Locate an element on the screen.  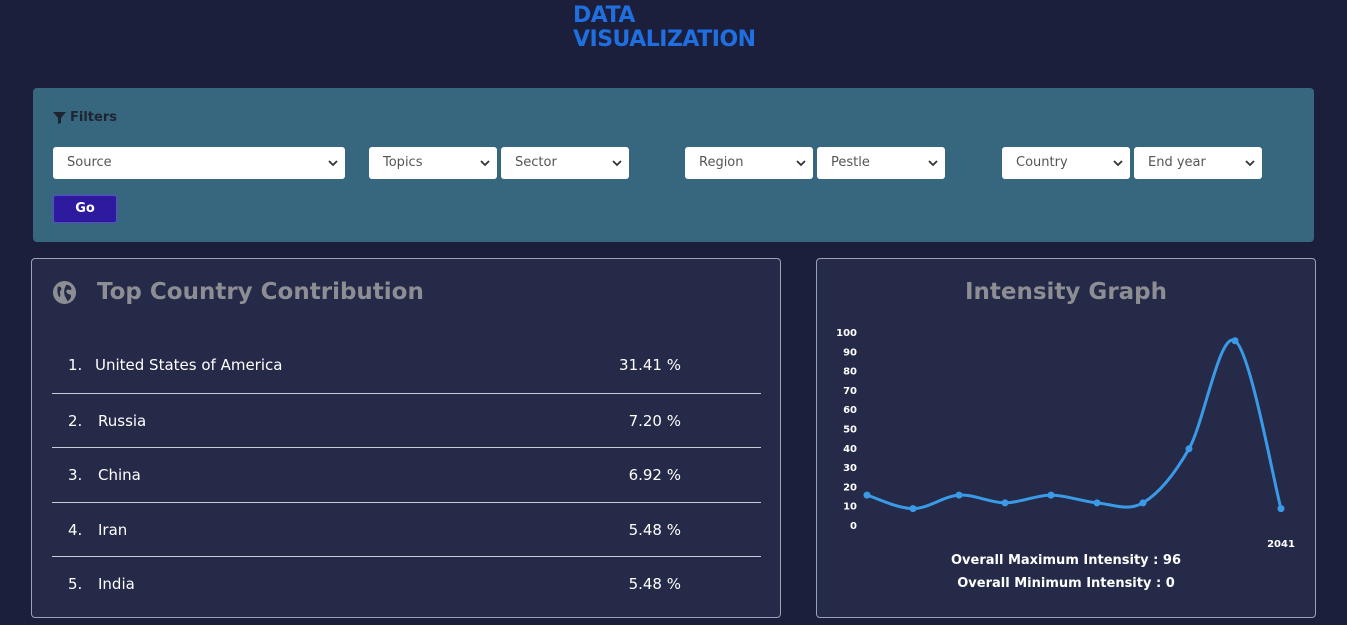
top-country-title: Top Country Contribution is located at coordinates (260, 292).